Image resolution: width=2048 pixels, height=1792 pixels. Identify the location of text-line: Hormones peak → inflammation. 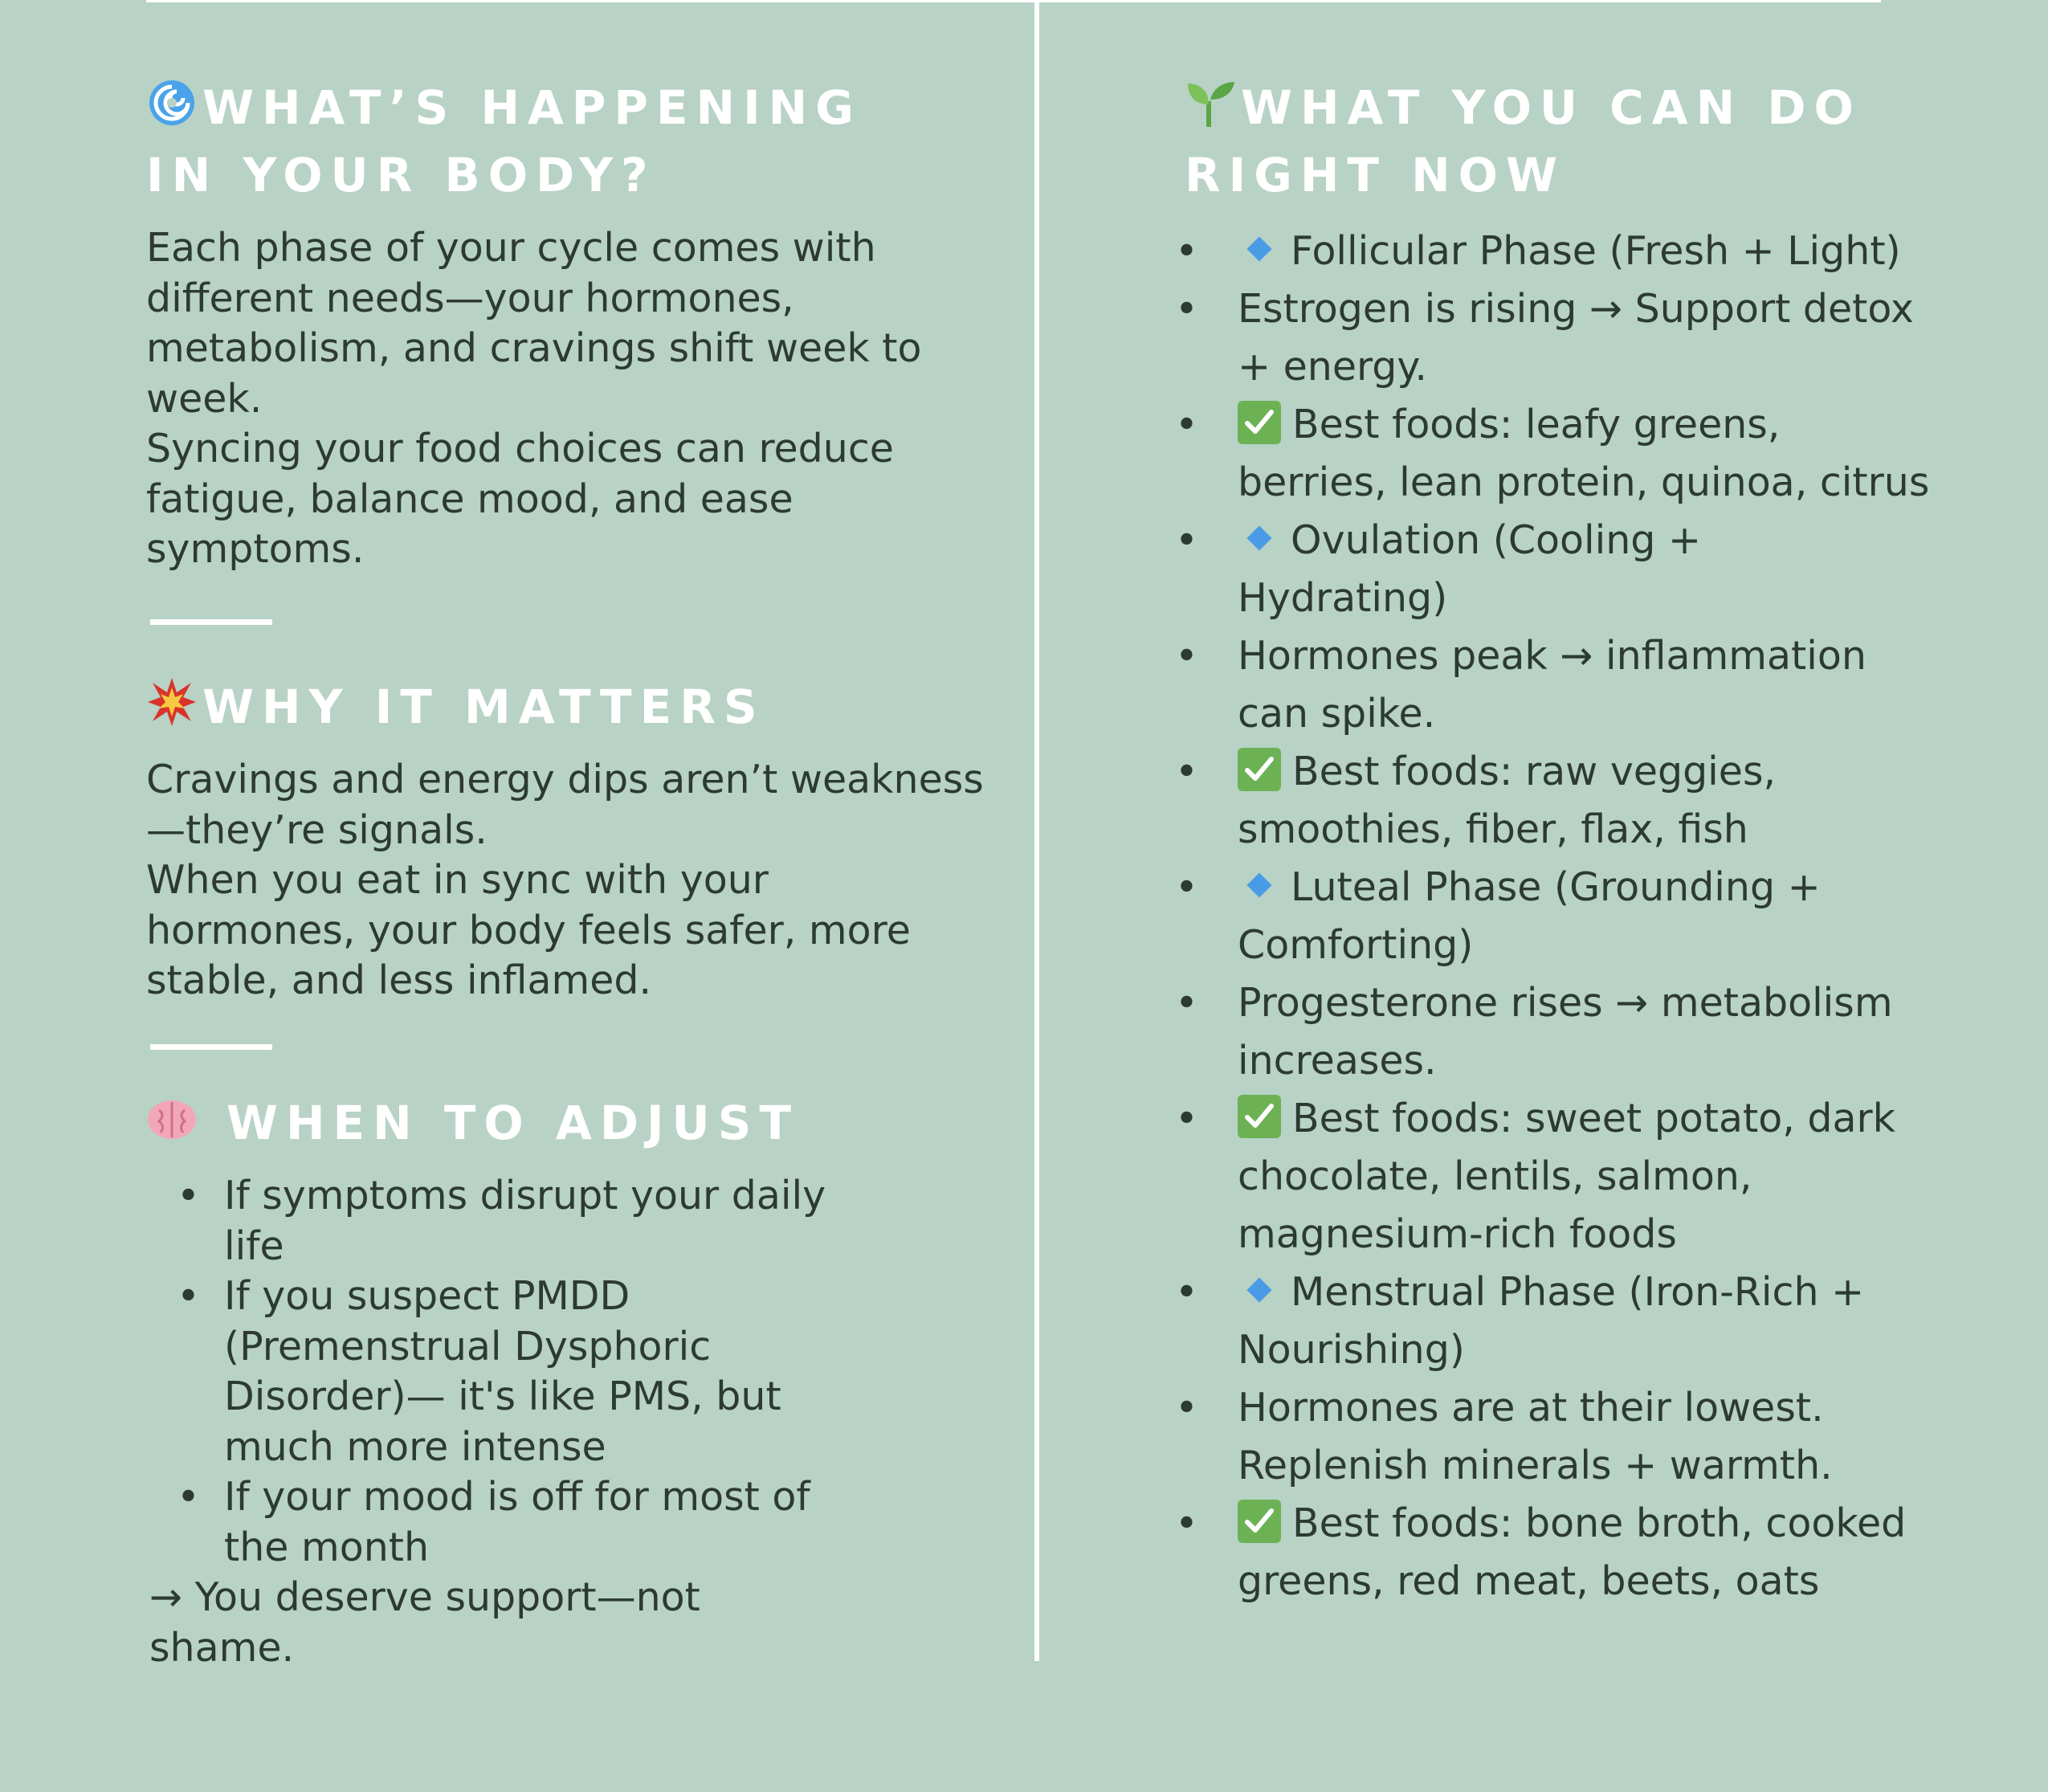
(1629, 656).